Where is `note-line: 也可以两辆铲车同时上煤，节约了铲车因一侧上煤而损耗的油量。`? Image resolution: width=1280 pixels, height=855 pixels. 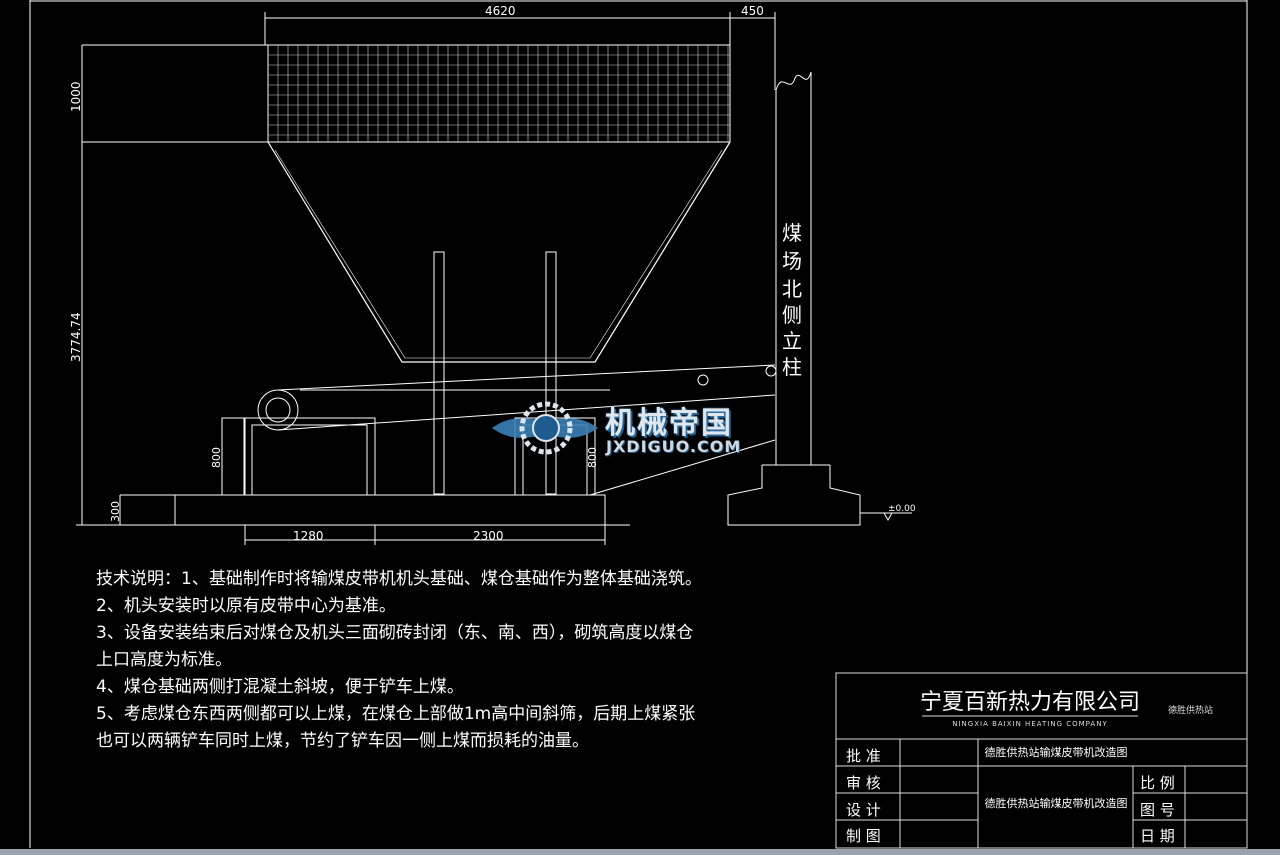
note-line: 也可以两辆铲车同时上煤，节约了铲车因一侧上煤而损耗的油量。 is located at coordinates (342, 741).